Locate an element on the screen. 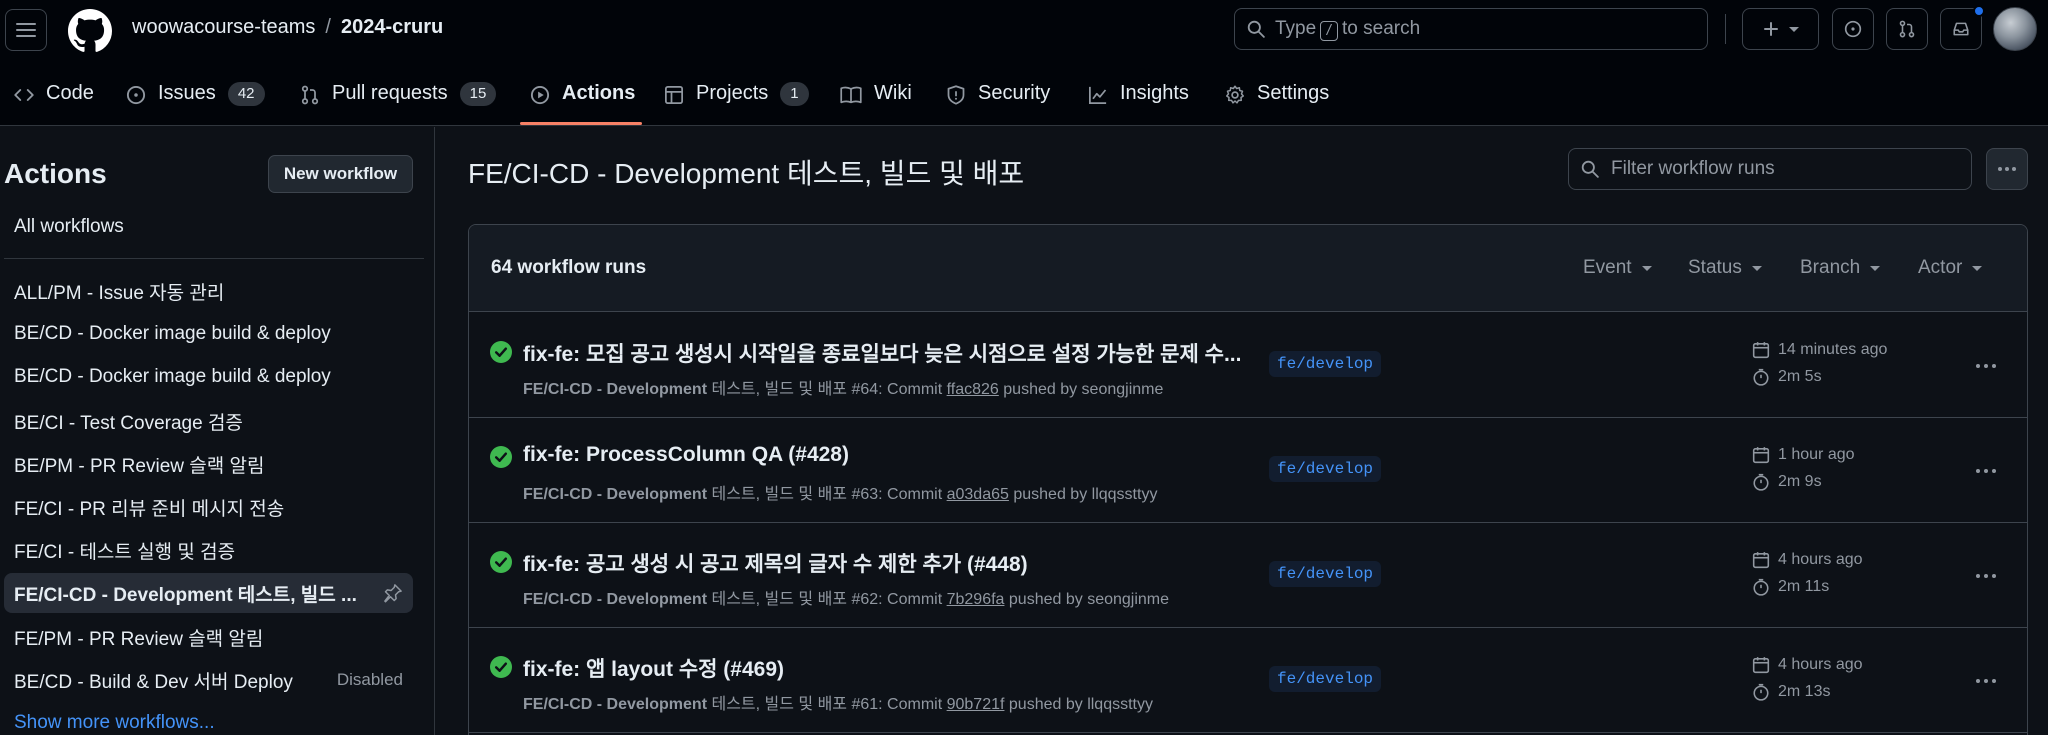 This screenshot has height=735, width=2048. search-shortcut-key: / is located at coordinates (1329, 30).